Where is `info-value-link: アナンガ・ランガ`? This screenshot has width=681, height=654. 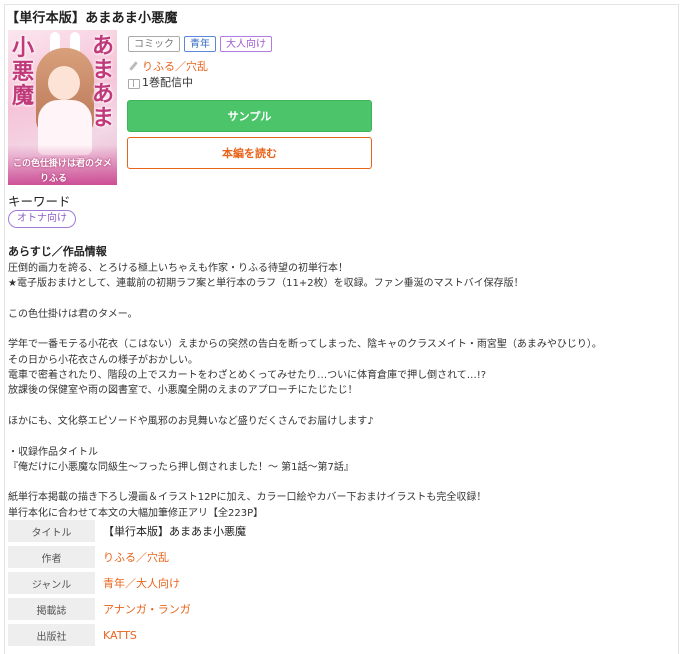 info-value-link: アナンガ・ランガ is located at coordinates (143, 609).